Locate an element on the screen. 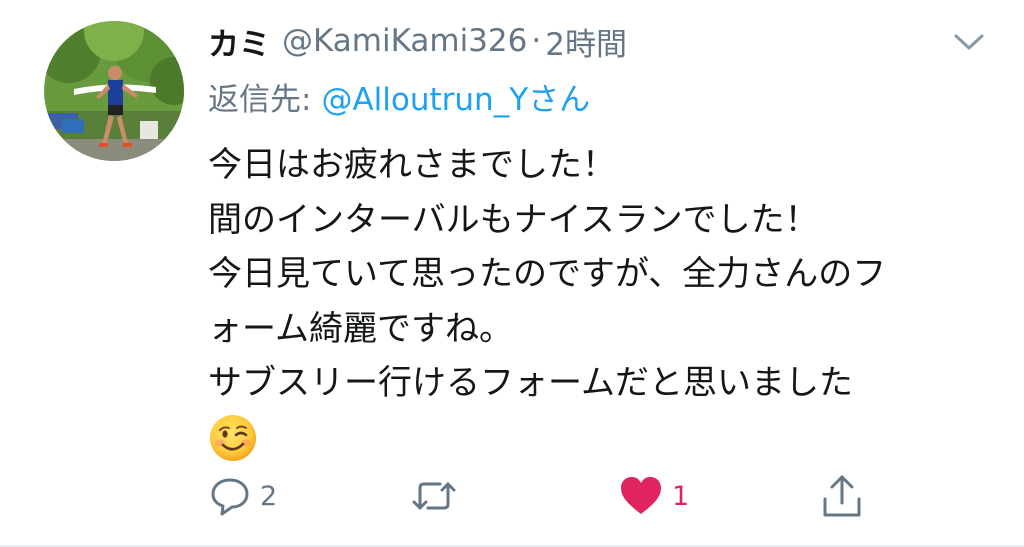 This screenshot has height=547, width=1024. heart-icon is located at coordinates (641, 495).